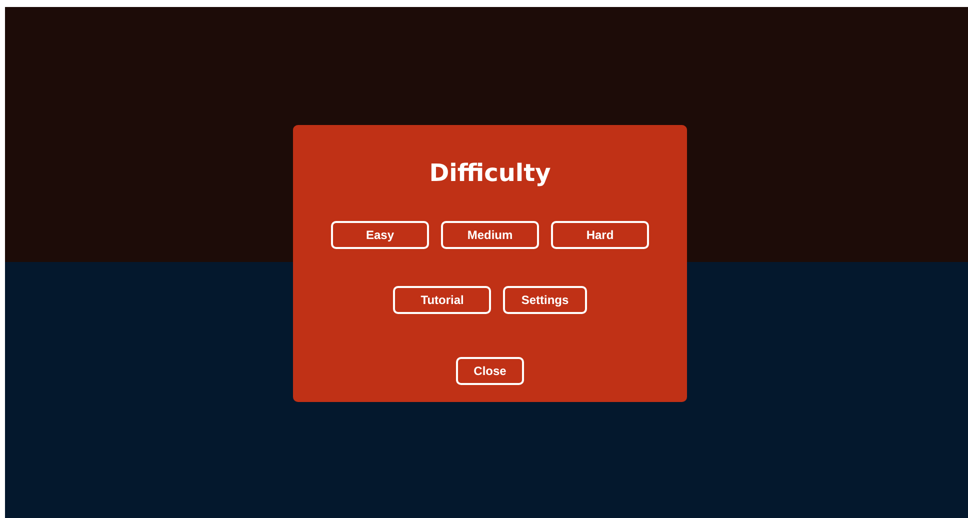 This screenshot has width=968, height=518. Describe the element at coordinates (490, 371) in the screenshot. I see `dialog-button: Close` at that location.